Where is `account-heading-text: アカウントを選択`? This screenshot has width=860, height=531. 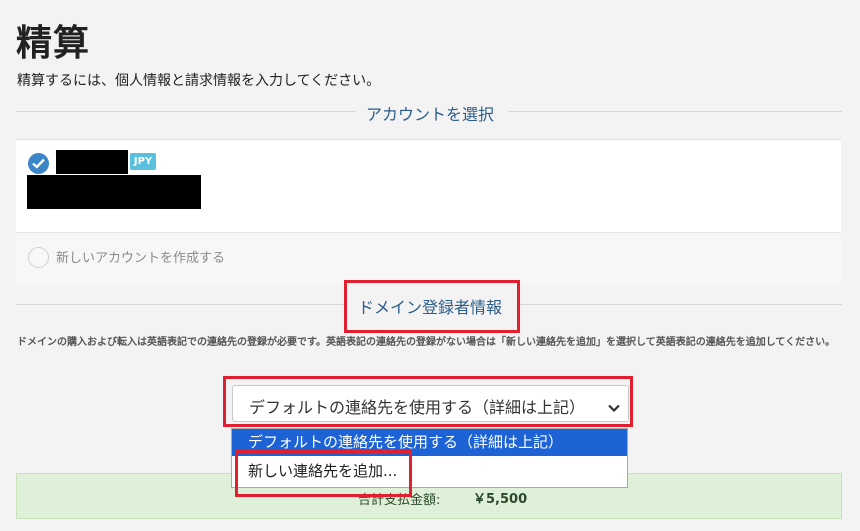 account-heading-text: アカウントを選択 is located at coordinates (430, 114).